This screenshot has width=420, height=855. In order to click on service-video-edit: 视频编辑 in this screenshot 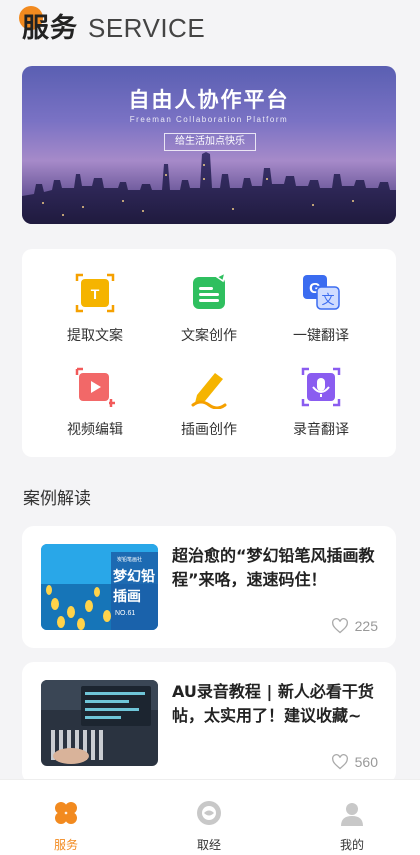, I will do `click(95, 402)`.